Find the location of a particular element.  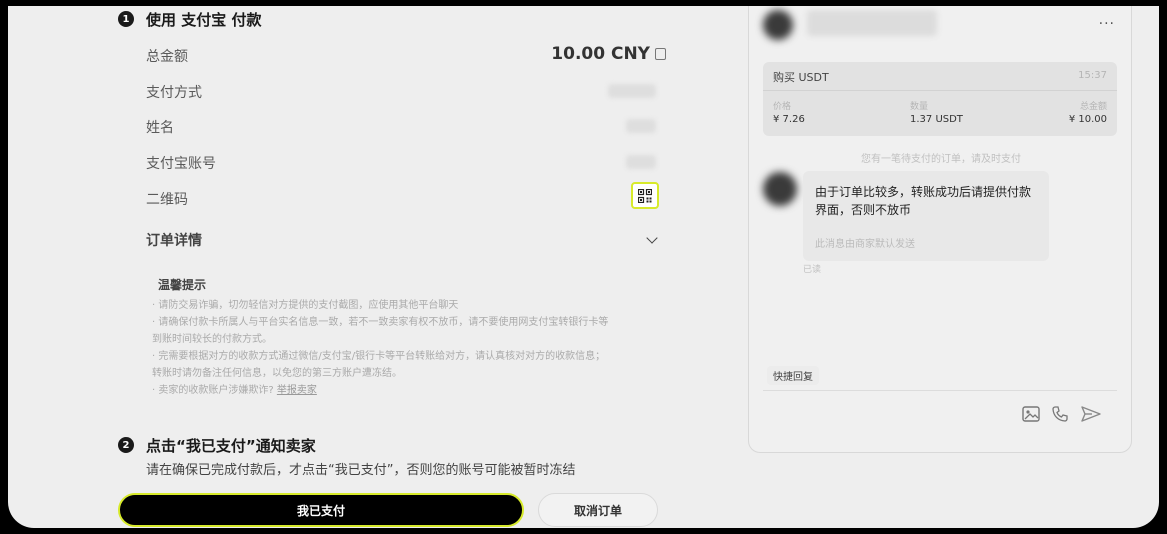

price-value: ¥ 7.26 is located at coordinates (789, 119).